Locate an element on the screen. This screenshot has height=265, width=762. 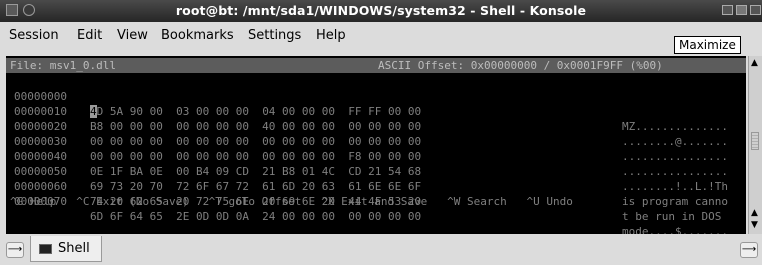
row-ascii: t be run in DOS is located at coordinates (675, 216).